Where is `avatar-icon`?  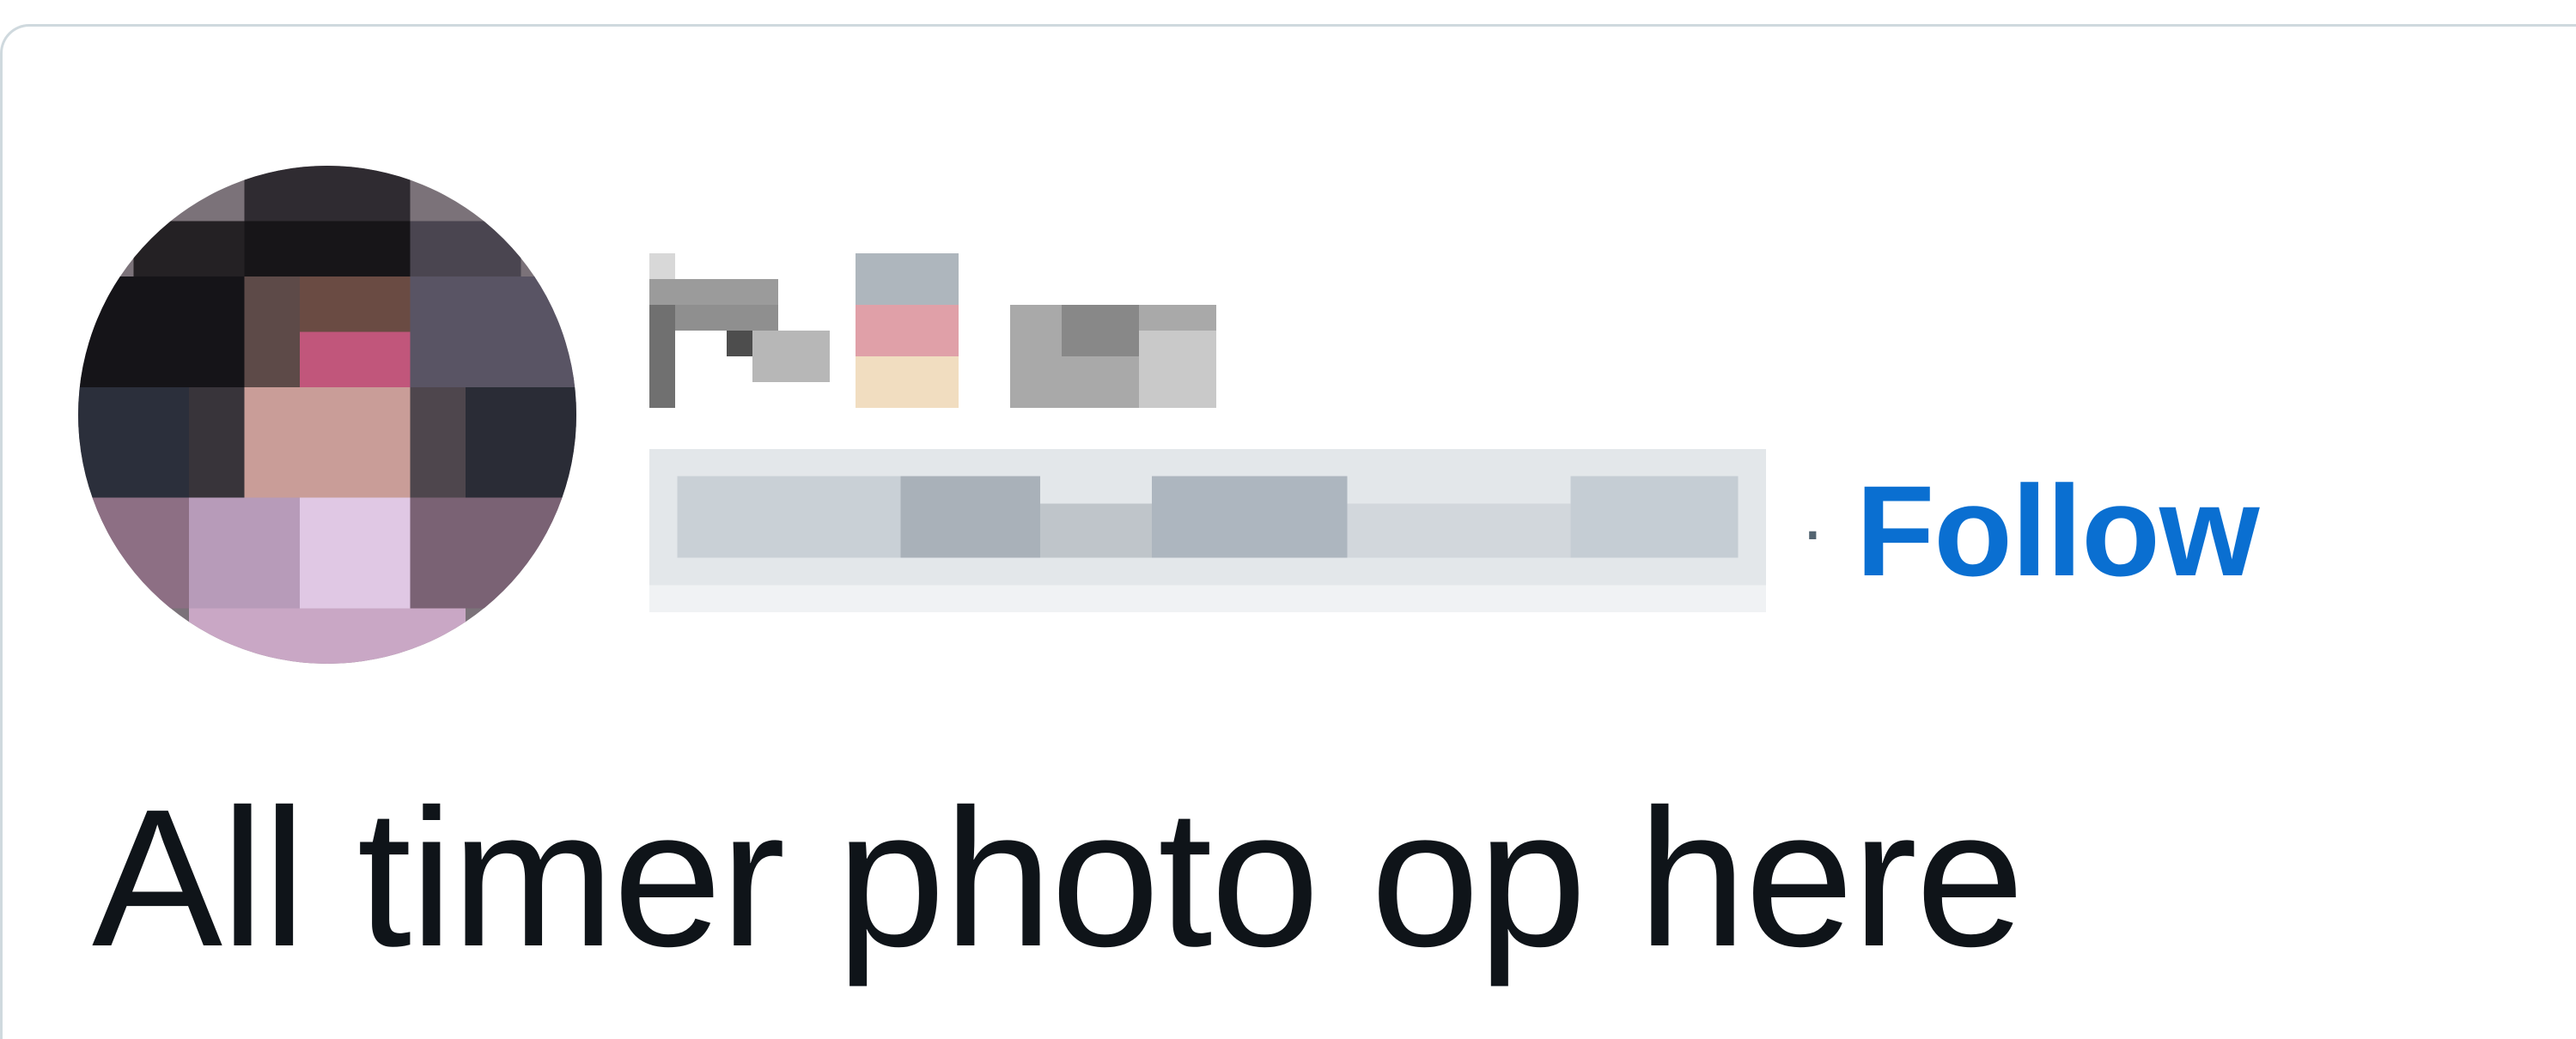 avatar-icon is located at coordinates (327, 415).